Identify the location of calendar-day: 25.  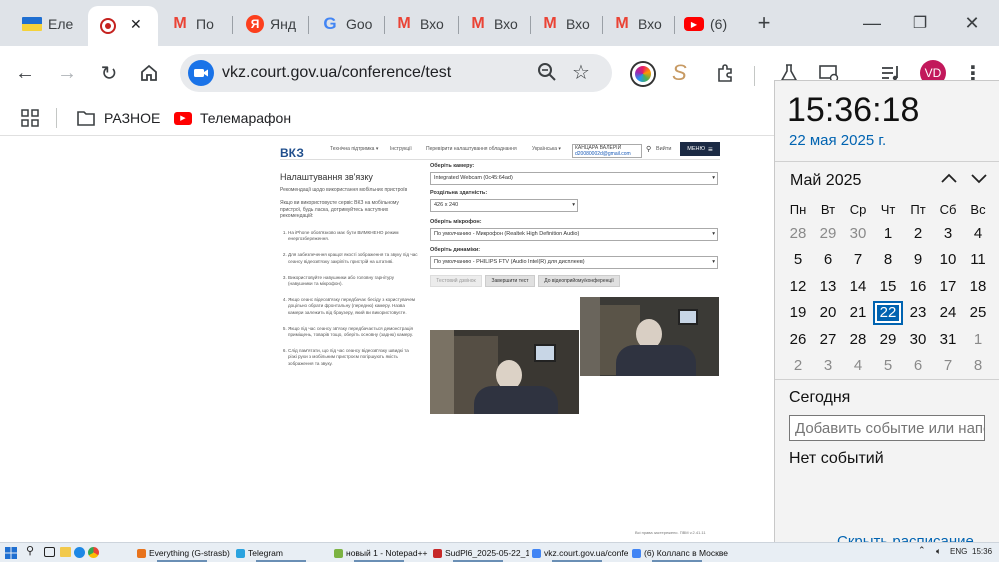
(978, 313).